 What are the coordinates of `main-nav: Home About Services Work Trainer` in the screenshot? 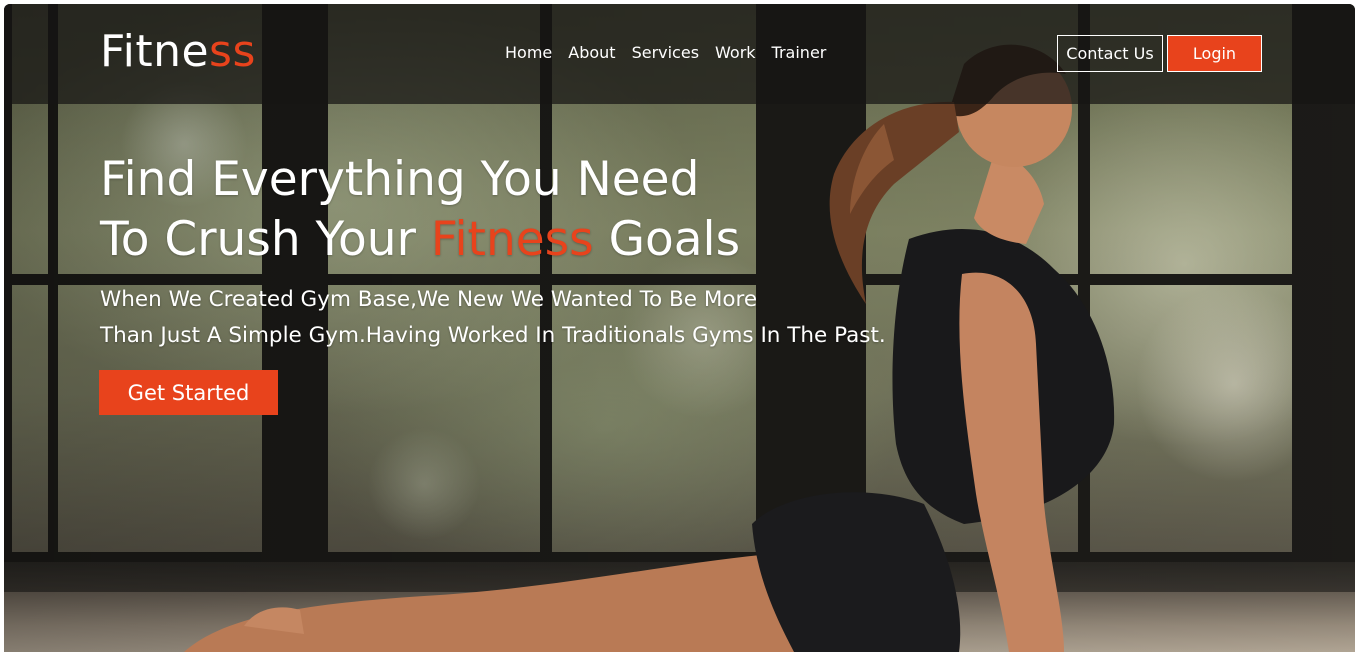 It's located at (665, 53).